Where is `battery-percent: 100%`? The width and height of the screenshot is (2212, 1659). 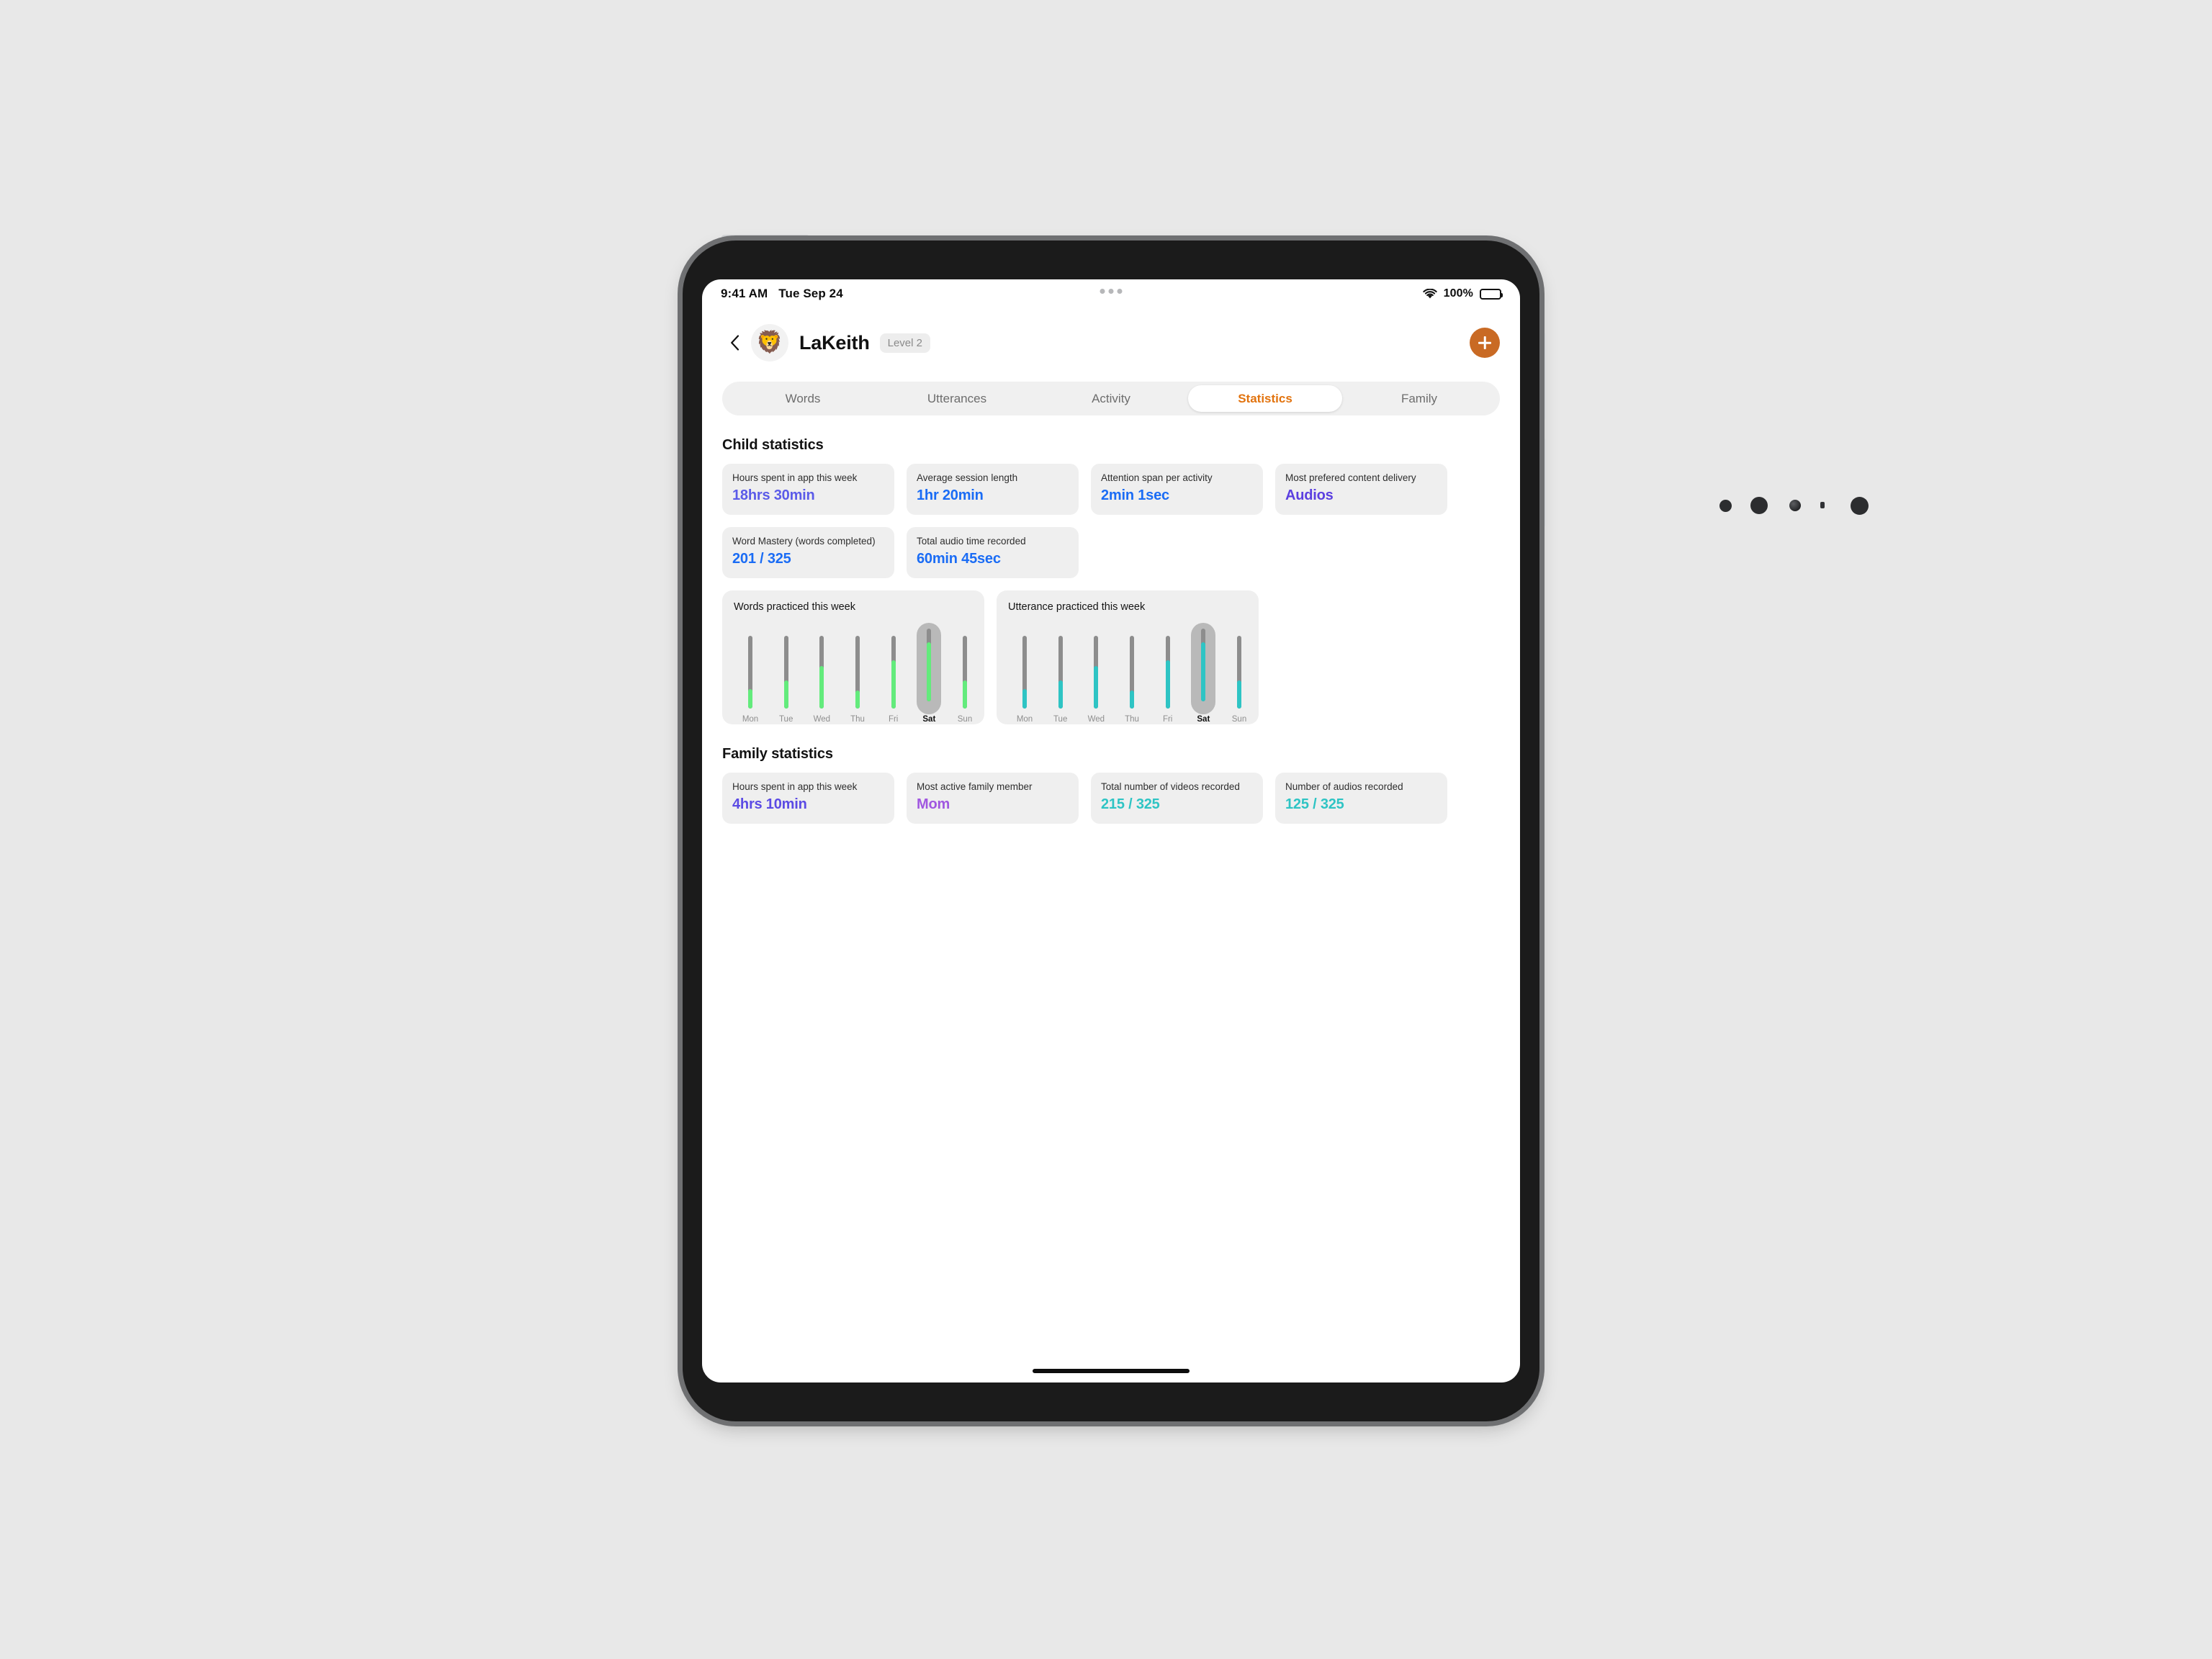
battery-percent: 100% is located at coordinates (1458, 294).